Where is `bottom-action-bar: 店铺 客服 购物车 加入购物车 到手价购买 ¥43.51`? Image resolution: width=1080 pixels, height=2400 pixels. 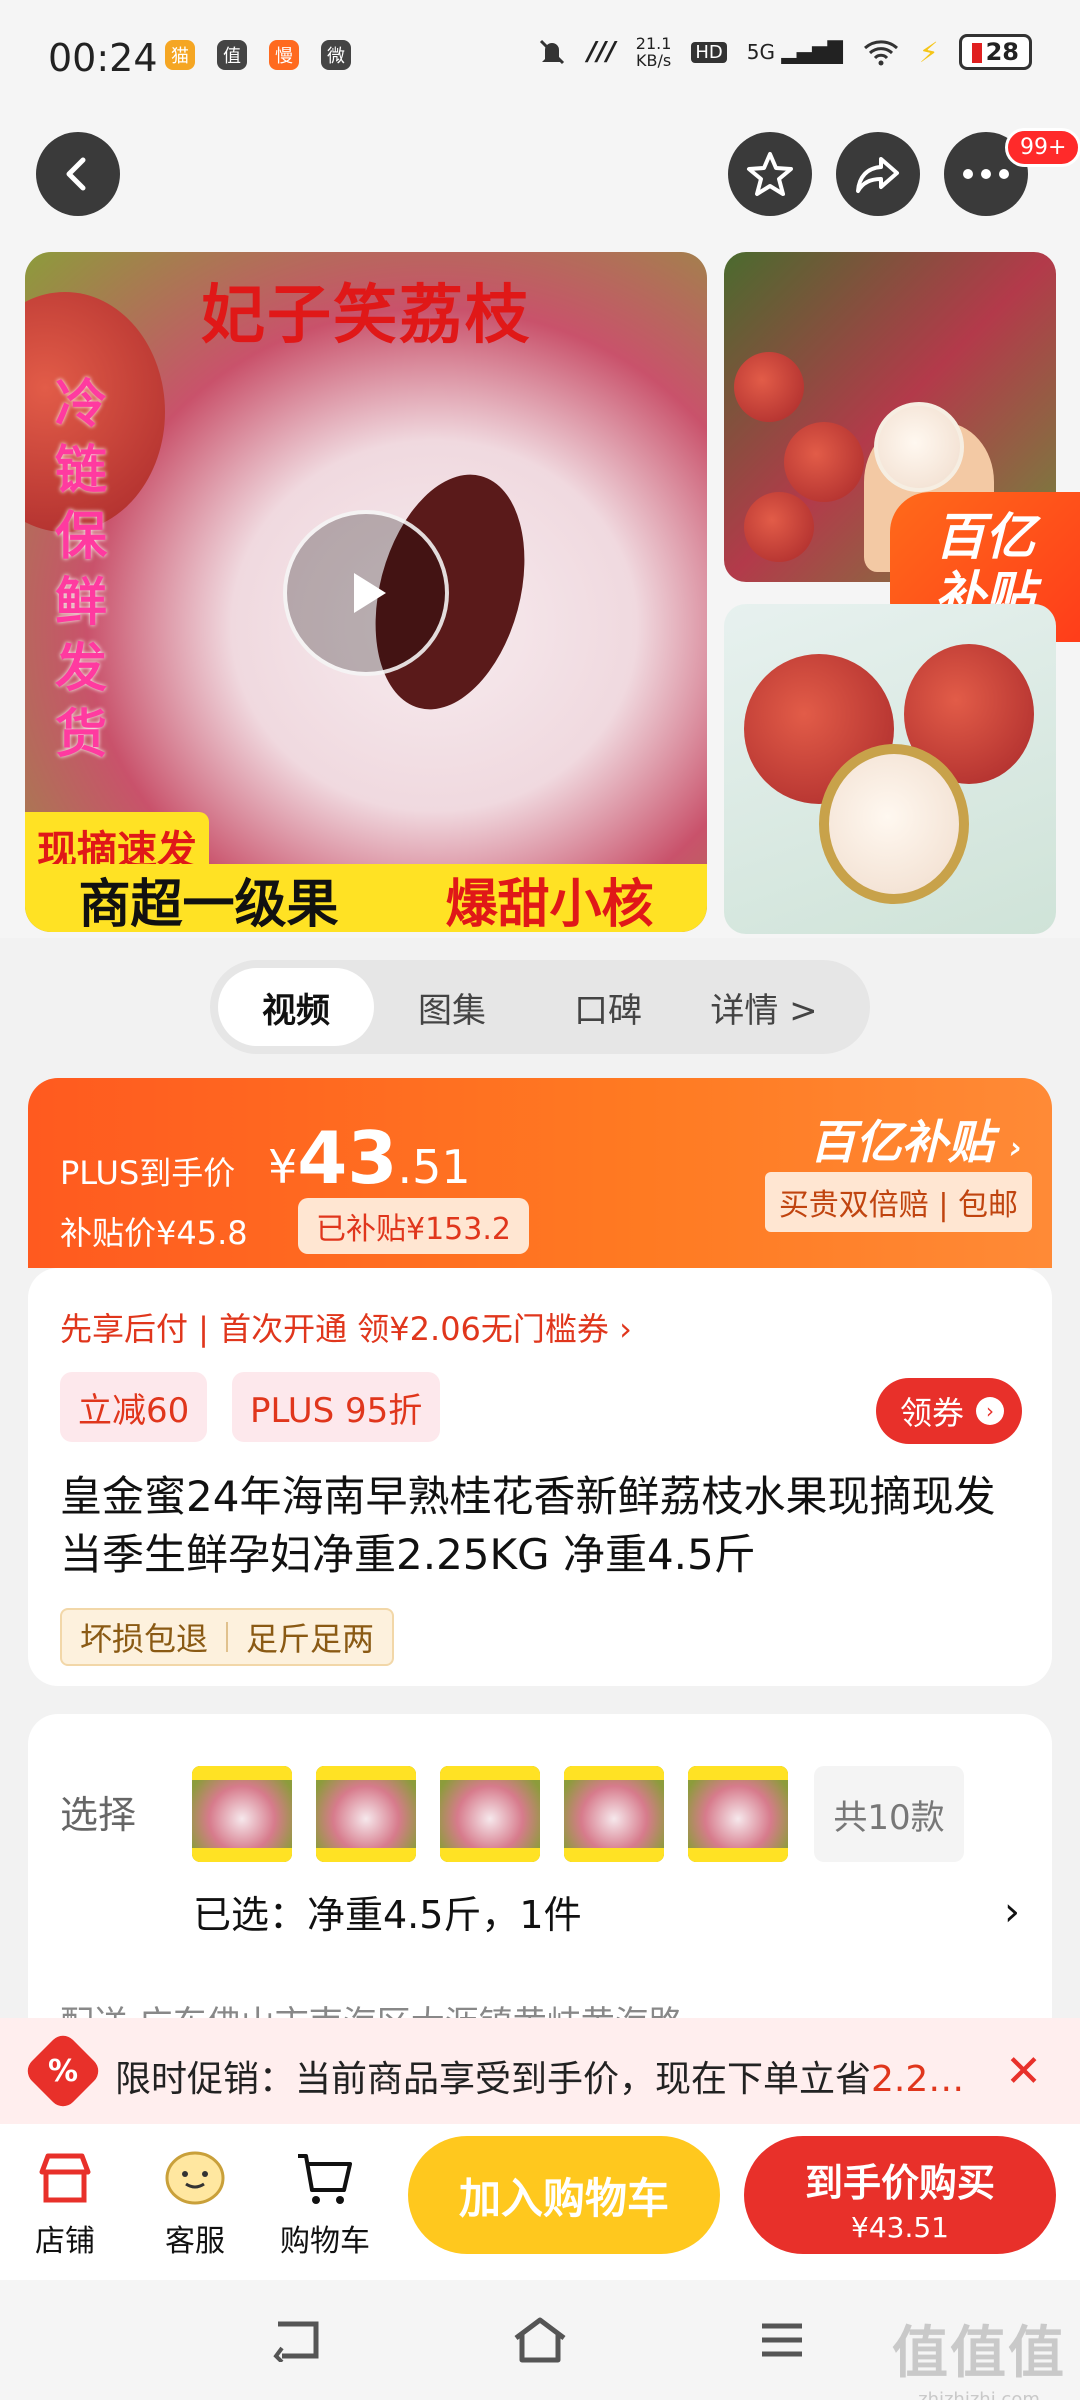
bottom-action-bar: 店铺 客服 购物车 加入购物车 到手价购买 ¥43.51 is located at coordinates (540, 2202).